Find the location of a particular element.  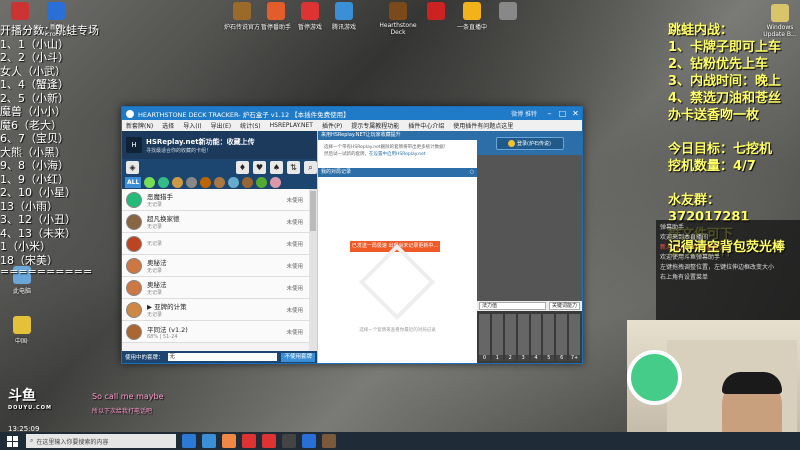

refresh-icon: ○ is located at coordinates (472, 172).